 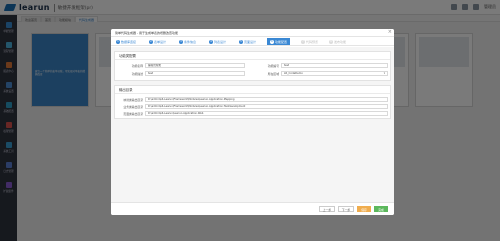 I want to click on chevron-down-icon: ▾, so click(x=384, y=73).